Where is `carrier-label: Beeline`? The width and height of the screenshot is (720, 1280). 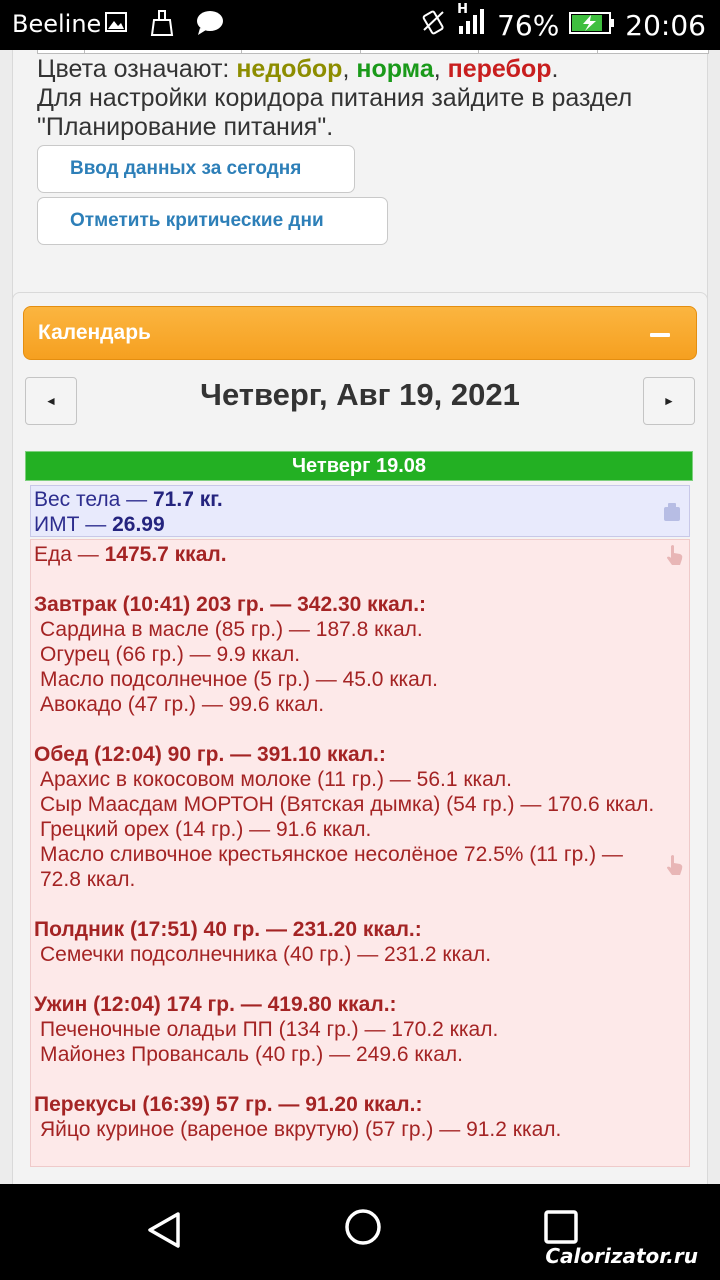
carrier-label: Beeline is located at coordinates (57, 24).